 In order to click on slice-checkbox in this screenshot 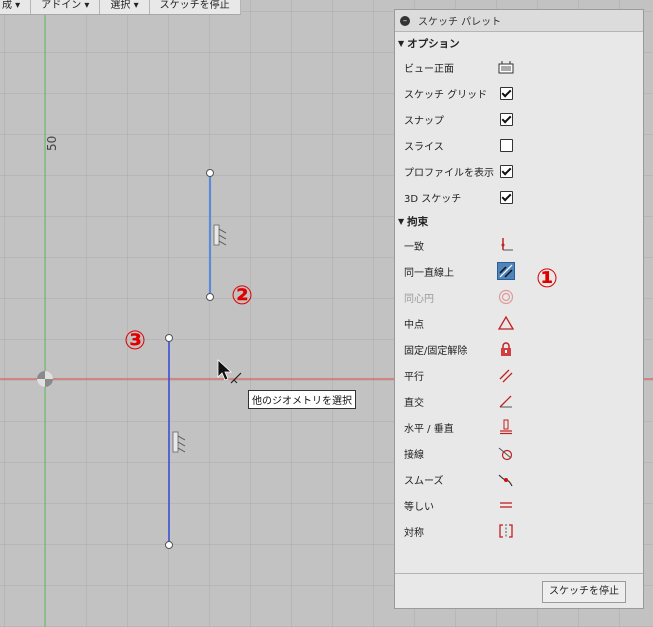, I will do `click(506, 145)`.